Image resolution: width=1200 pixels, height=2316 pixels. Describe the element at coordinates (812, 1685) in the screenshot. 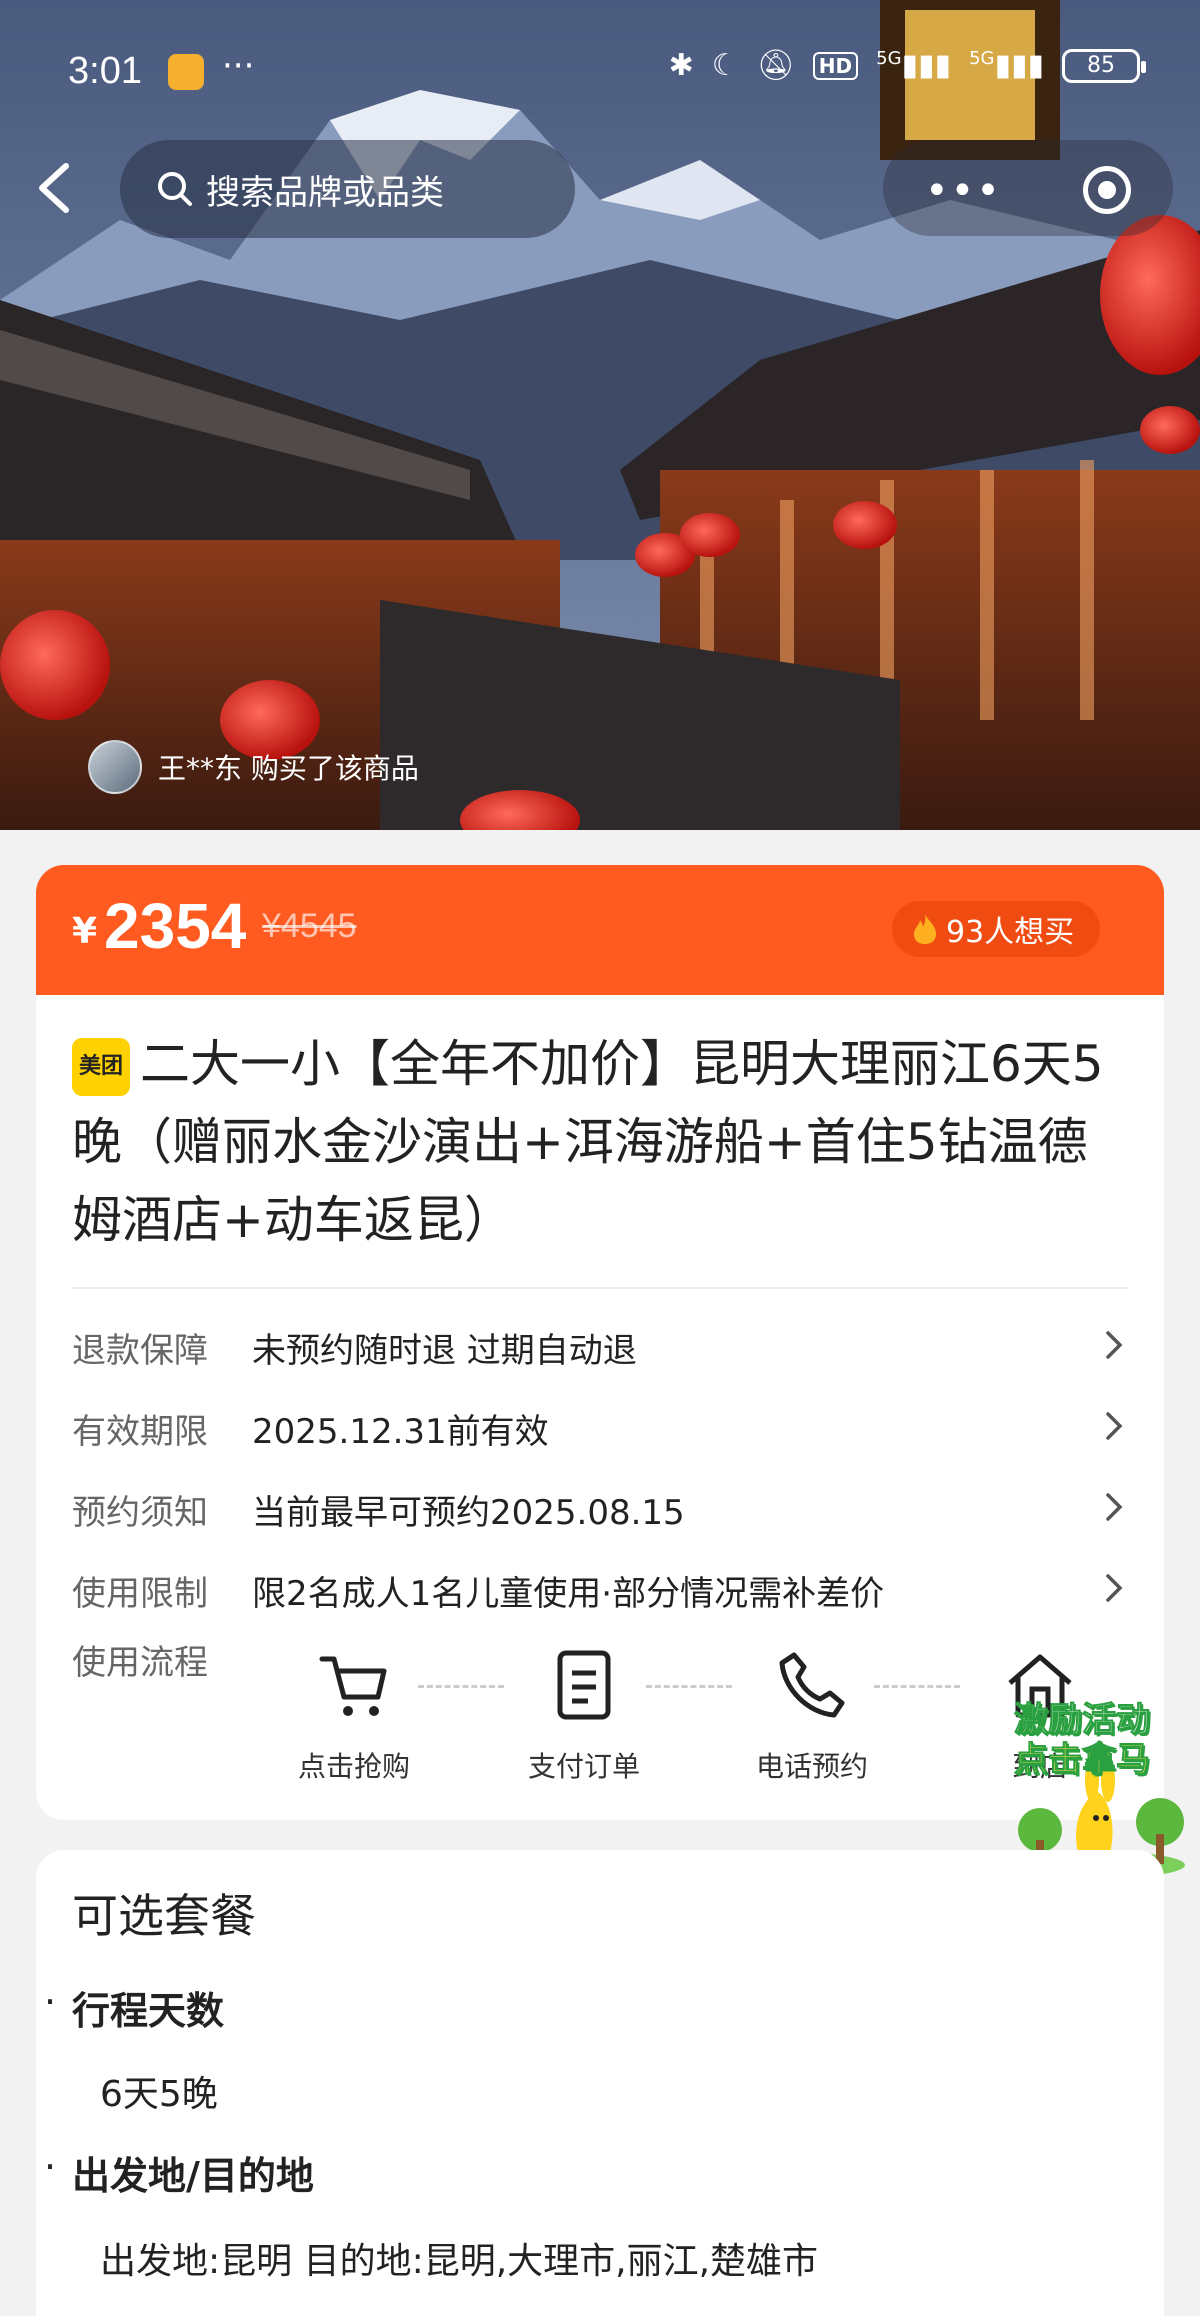

I see `phone-icon` at that location.